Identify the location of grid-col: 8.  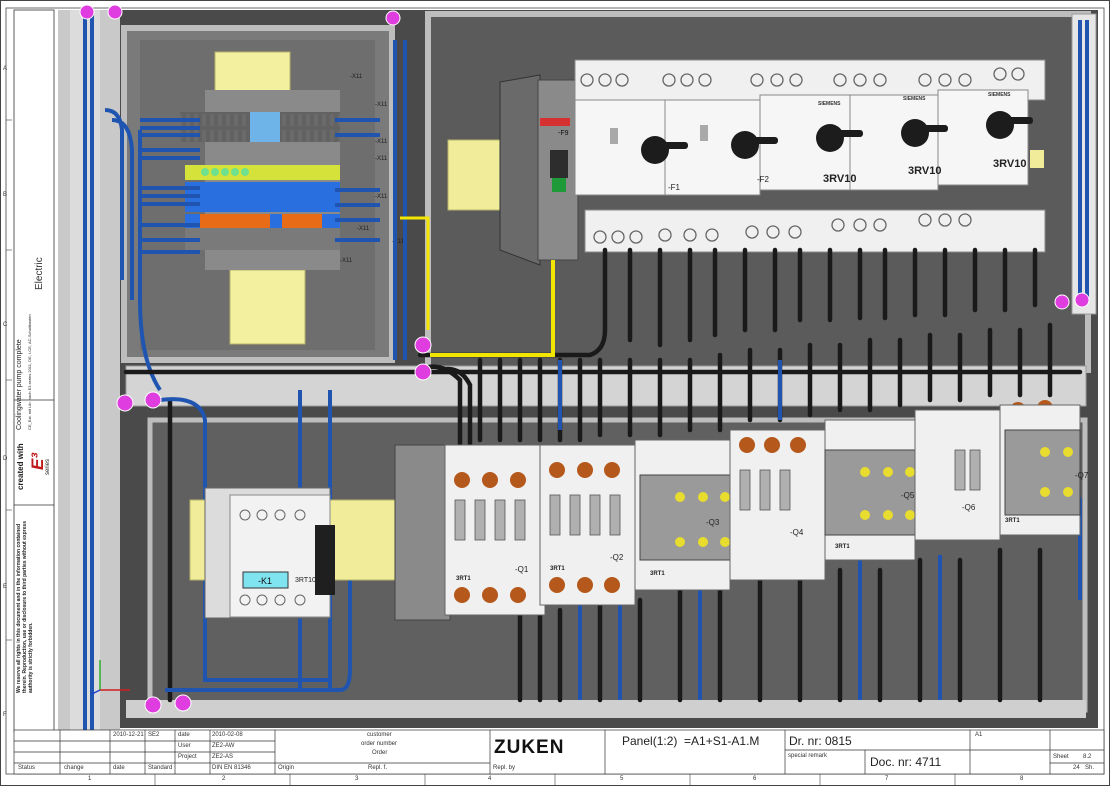
(1022, 779).